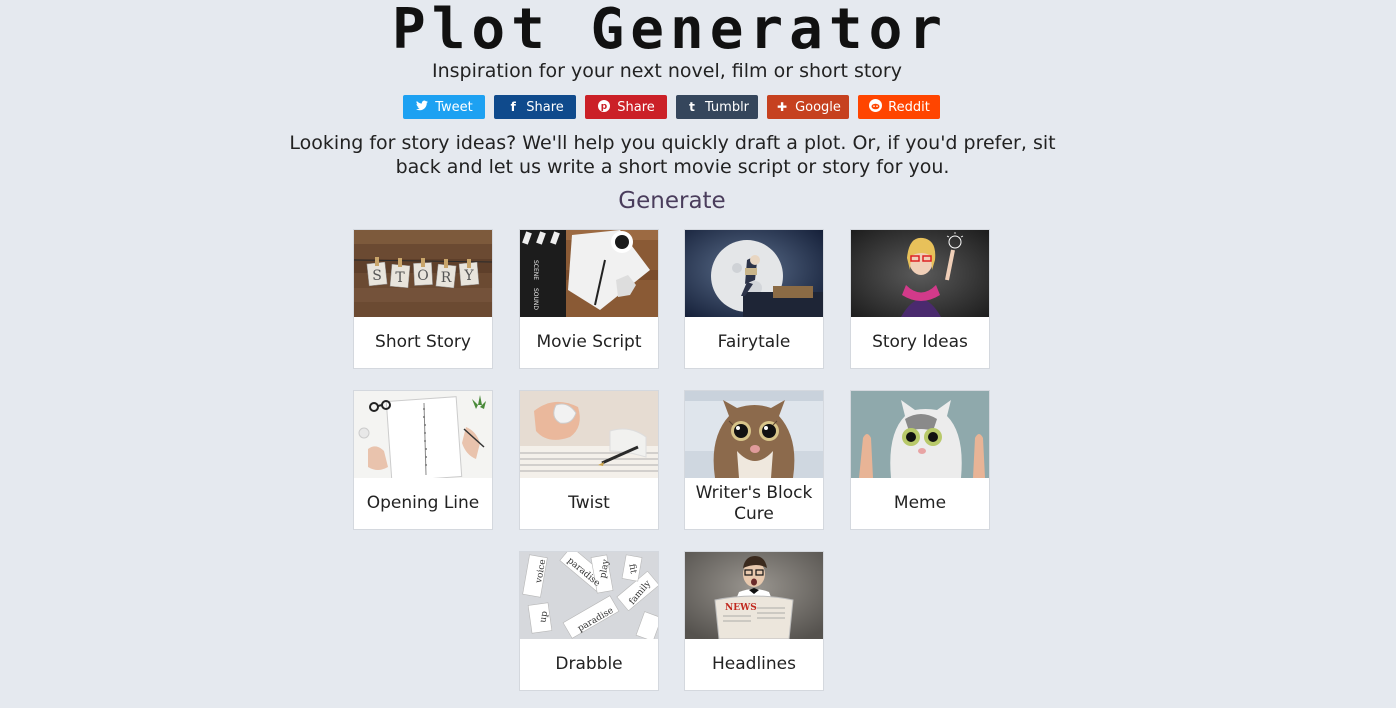 Image resolution: width=1396 pixels, height=708 pixels. I want to click on story-ideas-image, so click(920, 273).